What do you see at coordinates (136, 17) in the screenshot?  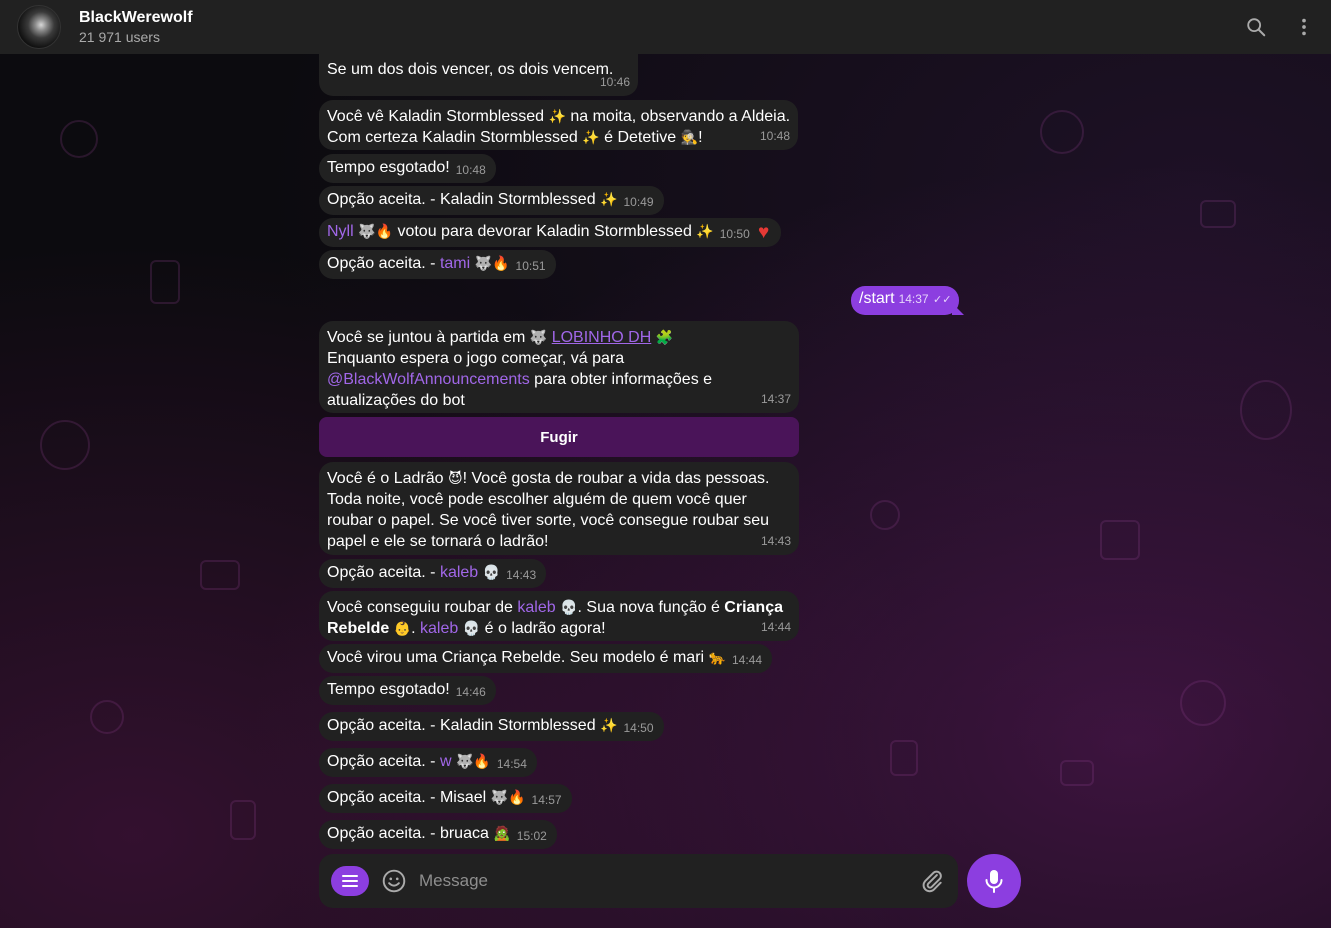 I see `chat-title: BlackWerewolf` at bounding box center [136, 17].